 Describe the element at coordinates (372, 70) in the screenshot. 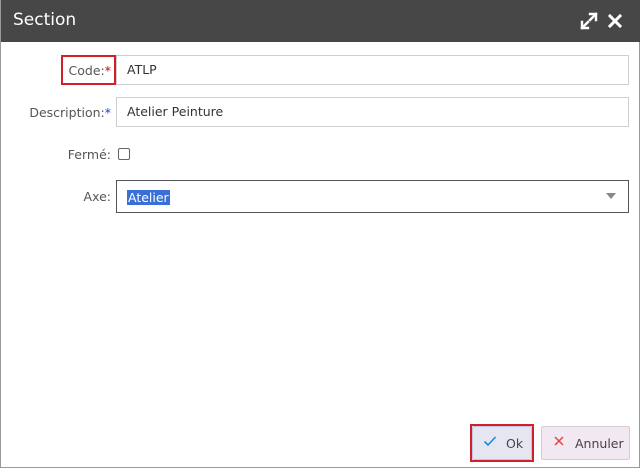

I see `code-input: ATLP` at that location.